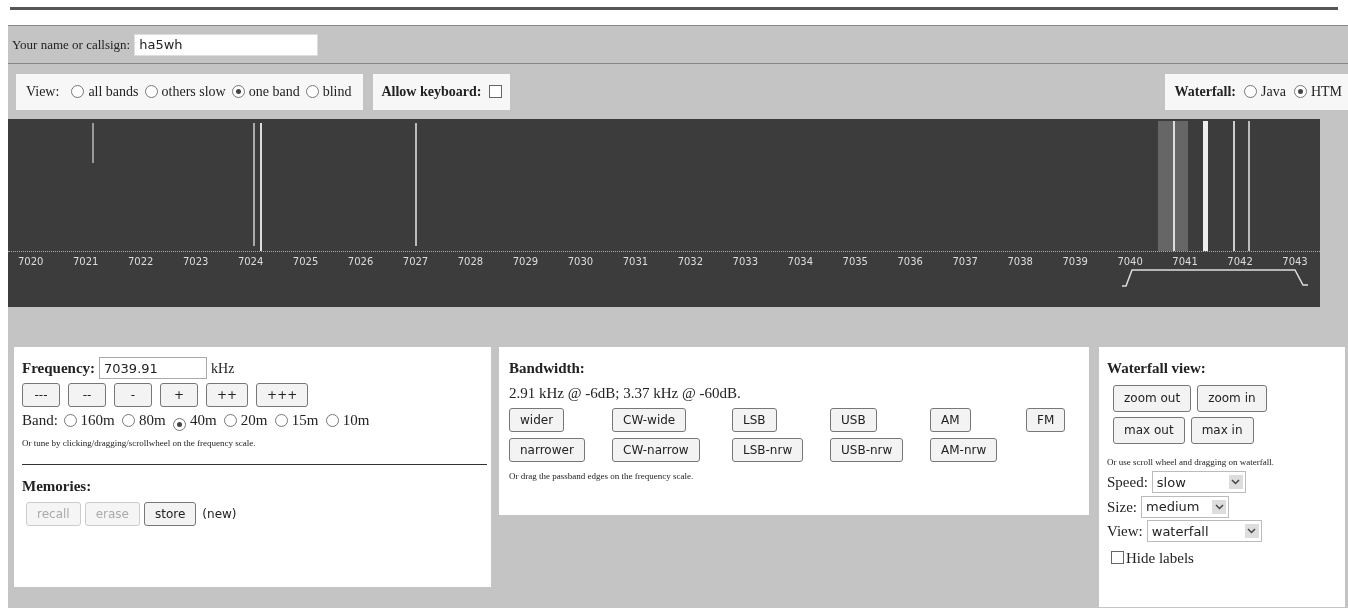 This screenshot has width=1348, height=608. I want to click on scale-label: 7021, so click(85, 262).